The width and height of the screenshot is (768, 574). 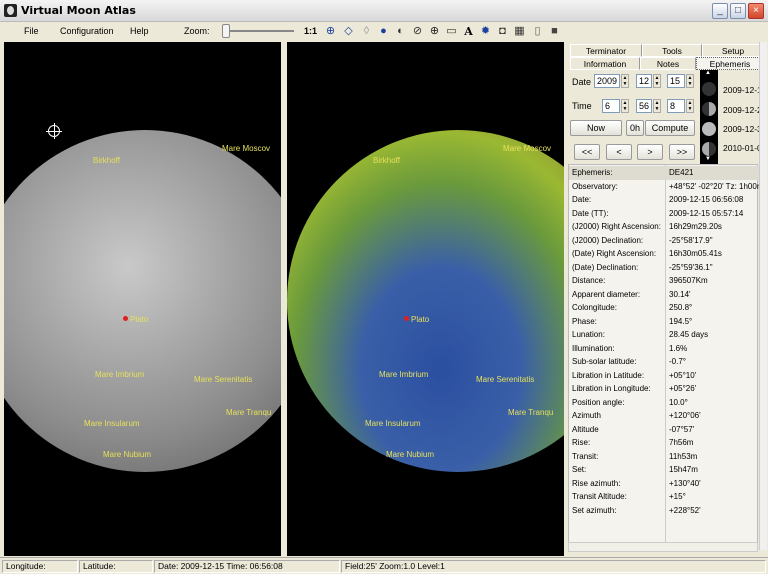 What do you see at coordinates (226, 31) in the screenshot?
I see `zoom-slider-thumb` at bounding box center [226, 31].